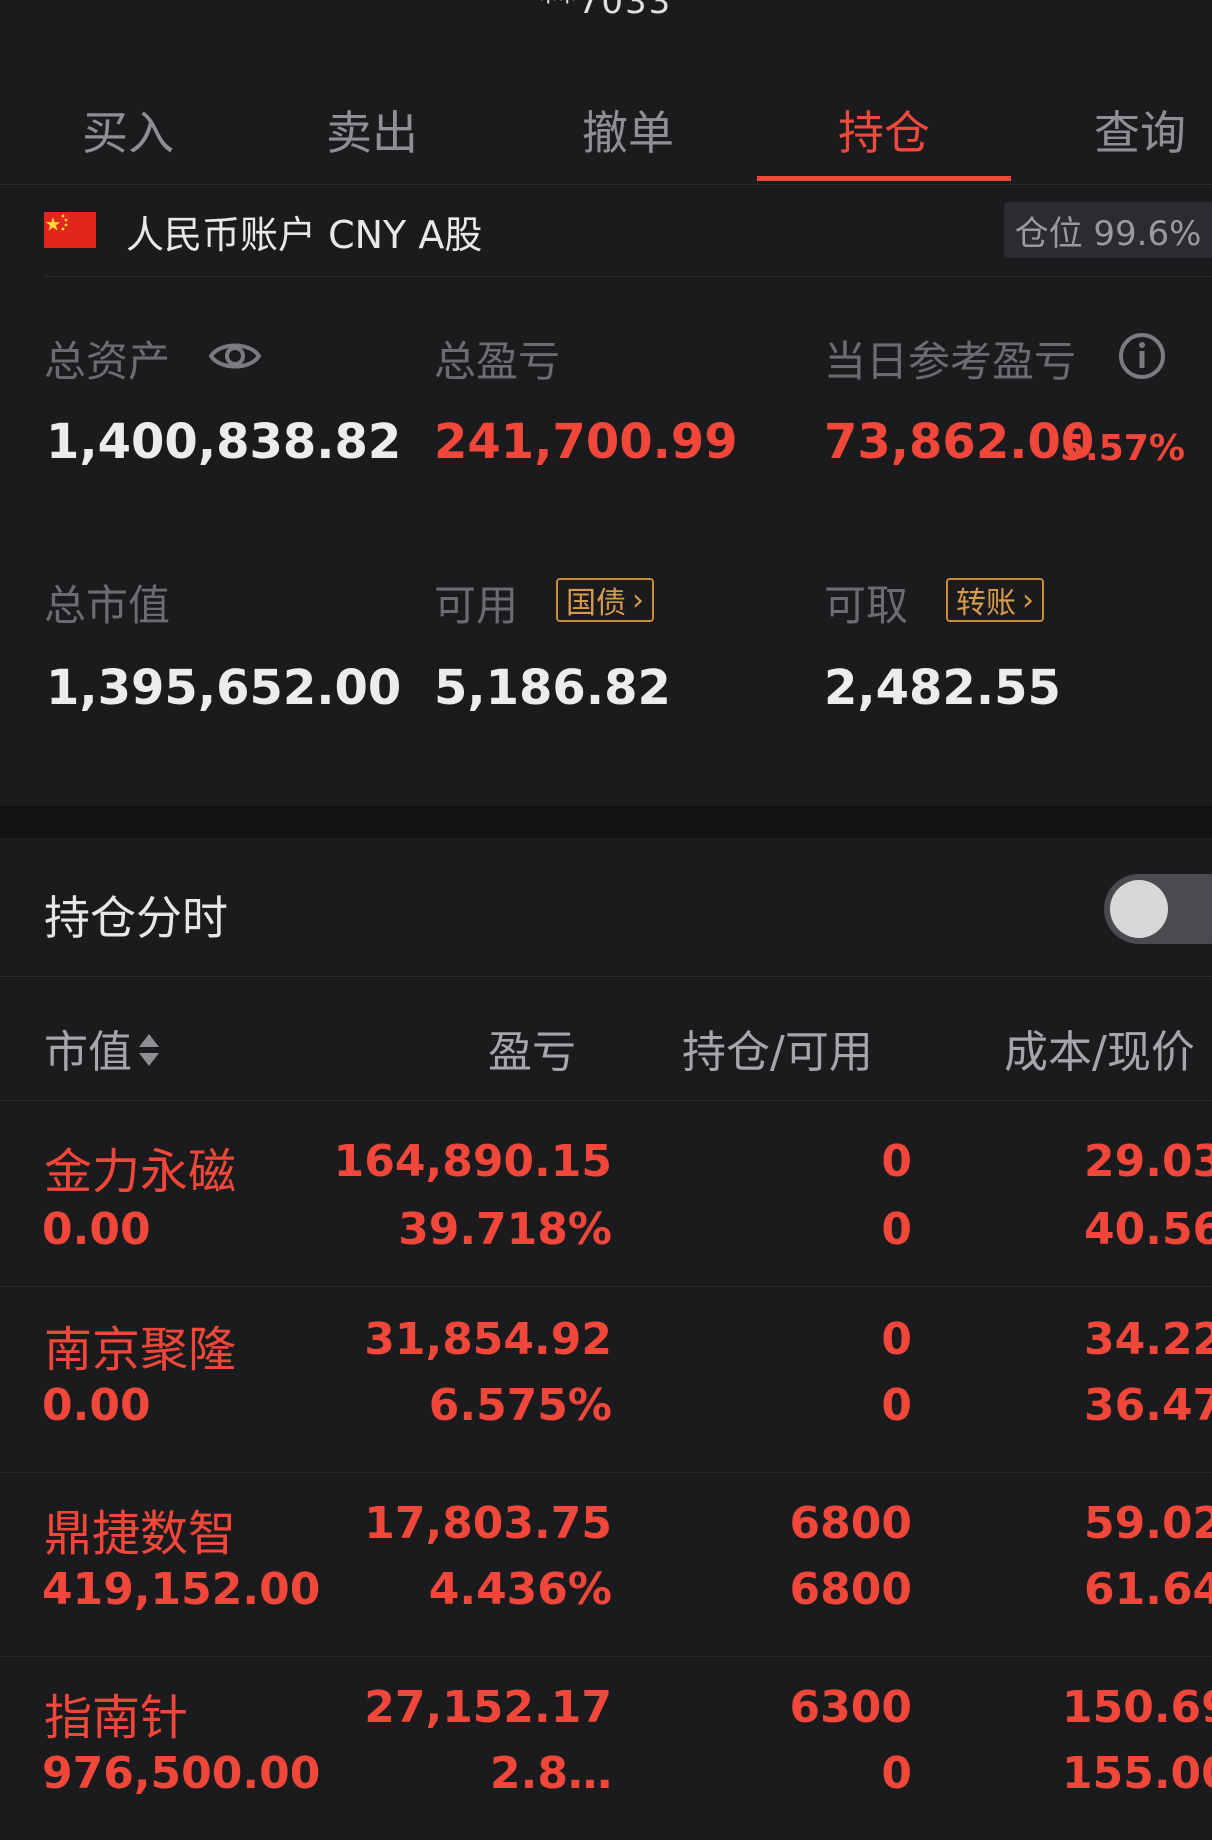 The height and width of the screenshot is (1840, 1212). What do you see at coordinates (959, 442) in the screenshot?
I see `daily-pnl-value: 73,862.00` at bounding box center [959, 442].